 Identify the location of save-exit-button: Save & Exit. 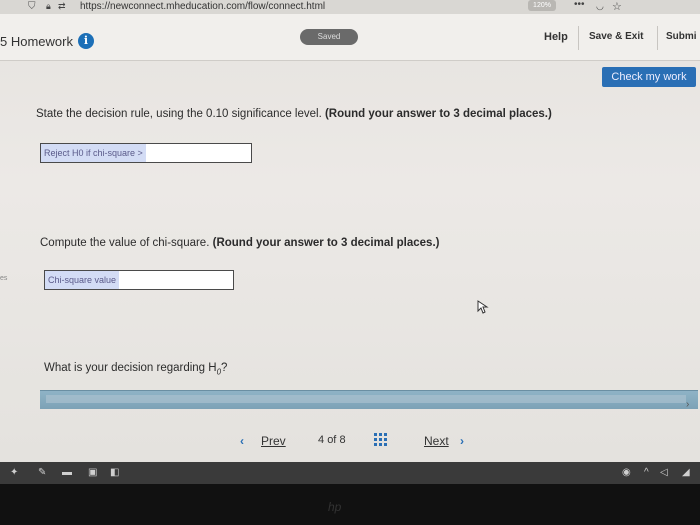
(616, 36).